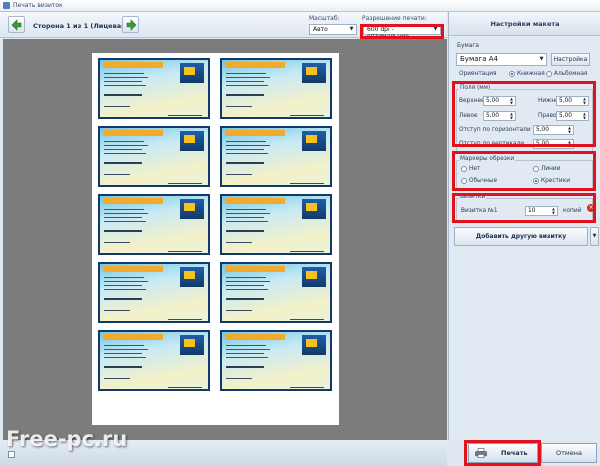 The width and height of the screenshot is (600, 466). Describe the element at coordinates (468, 46) in the screenshot. I see `paper-label: Бумага` at that location.